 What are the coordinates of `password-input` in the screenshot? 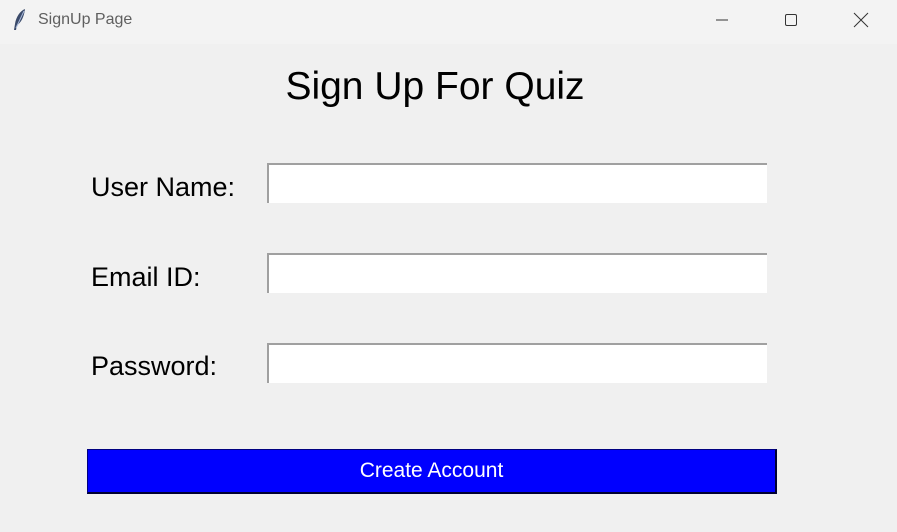 It's located at (517, 363).